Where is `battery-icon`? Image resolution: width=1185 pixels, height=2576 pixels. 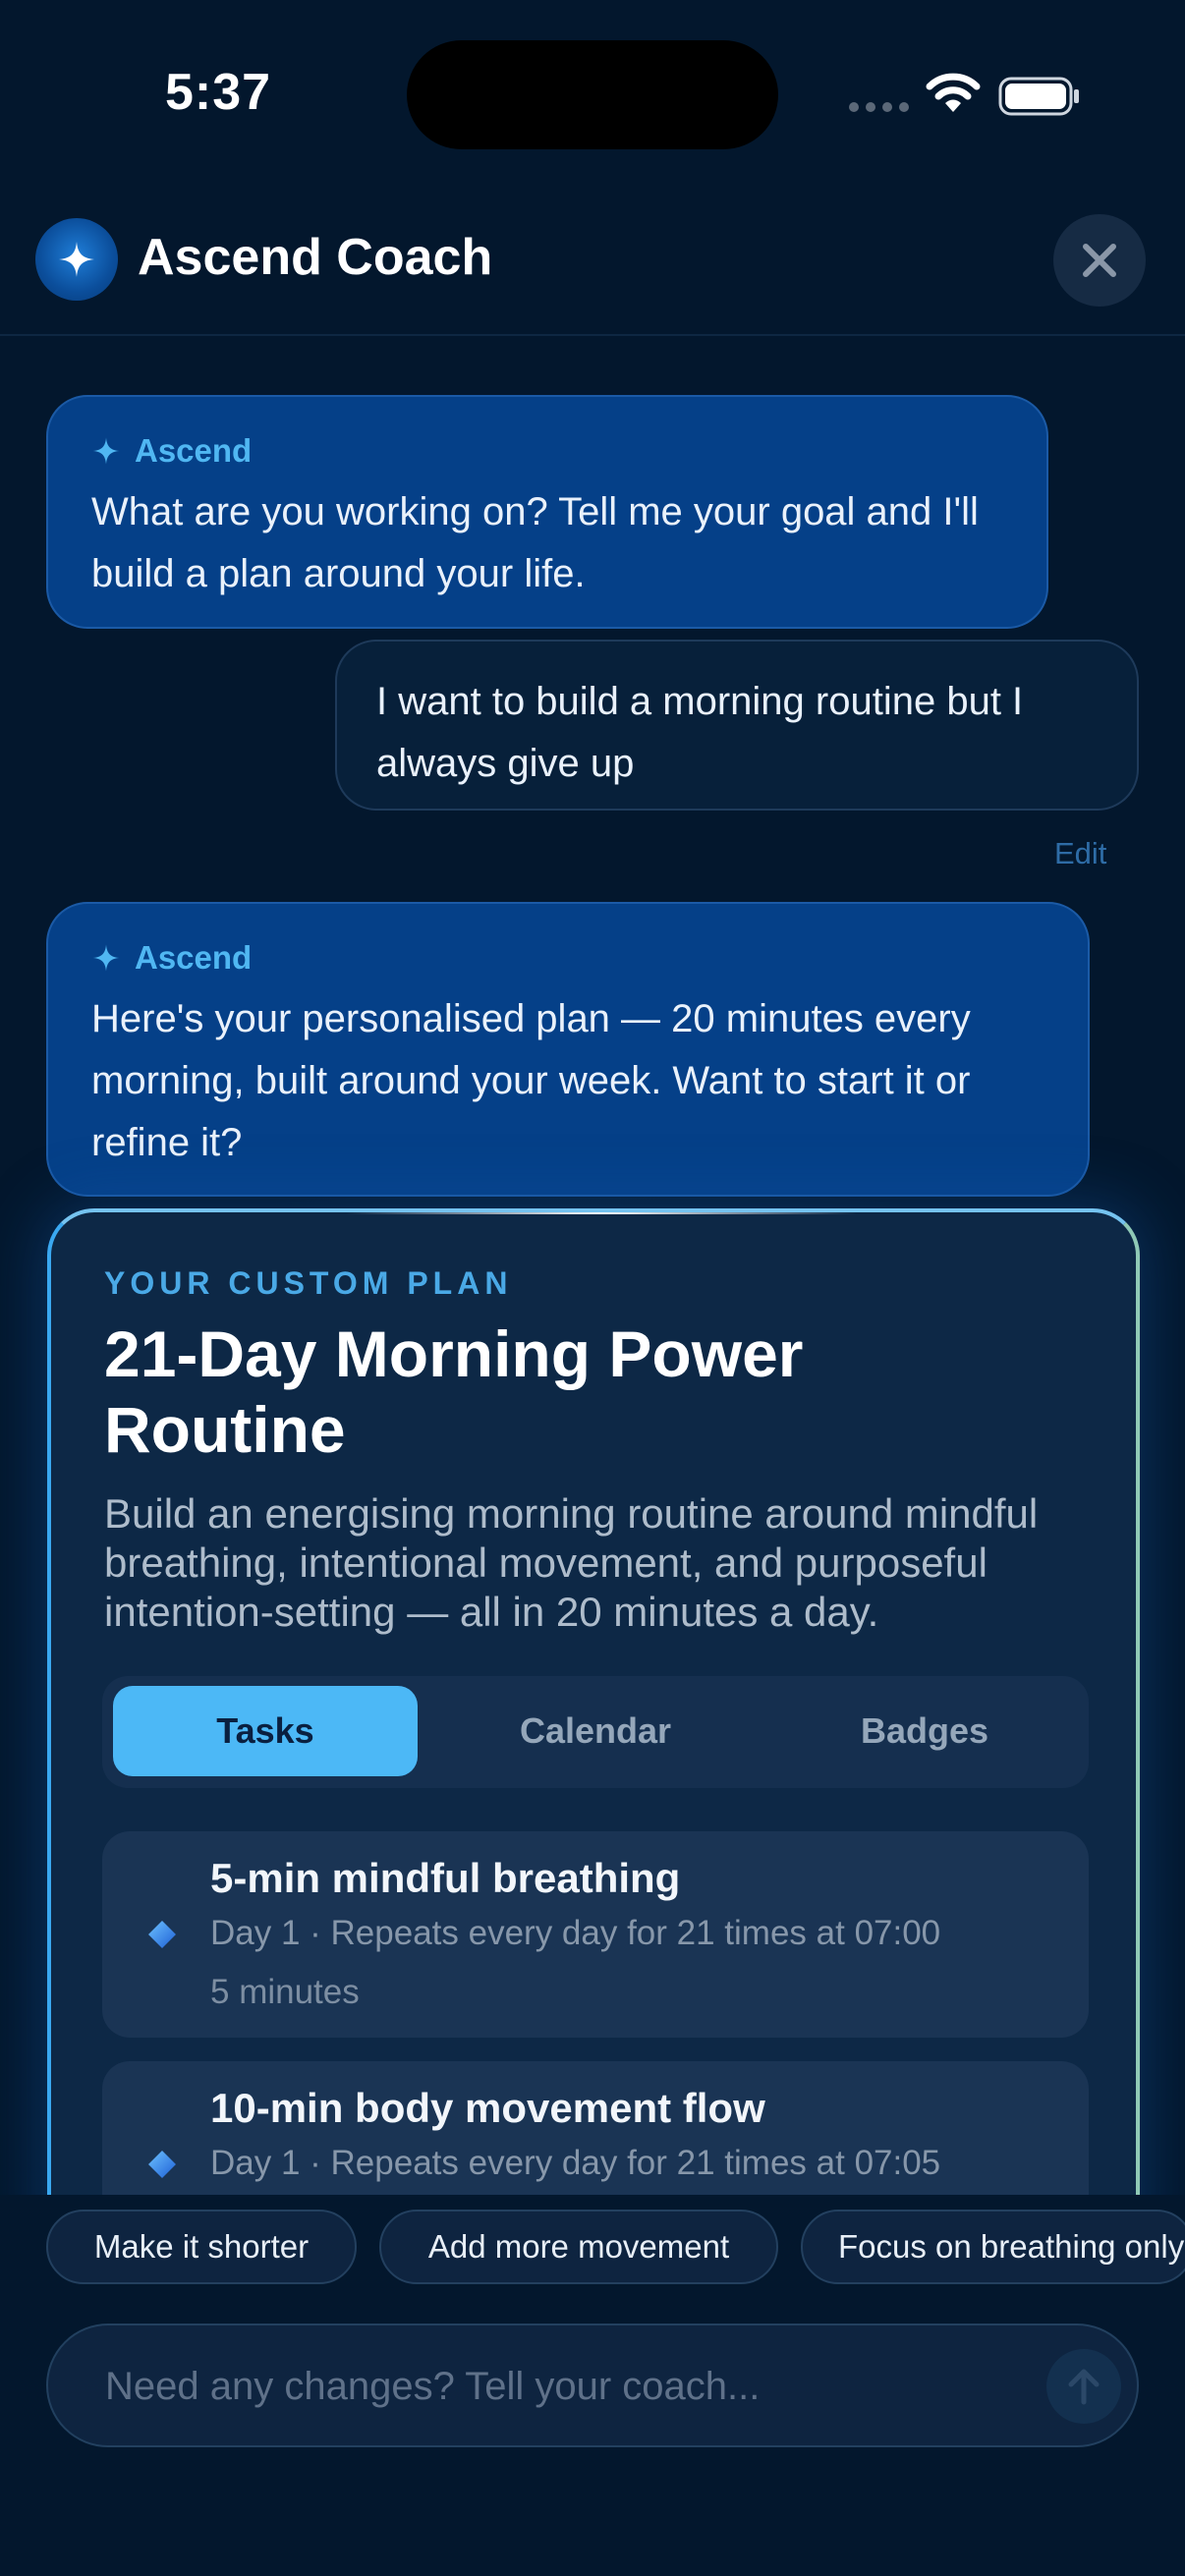
battery-icon is located at coordinates (1038, 96).